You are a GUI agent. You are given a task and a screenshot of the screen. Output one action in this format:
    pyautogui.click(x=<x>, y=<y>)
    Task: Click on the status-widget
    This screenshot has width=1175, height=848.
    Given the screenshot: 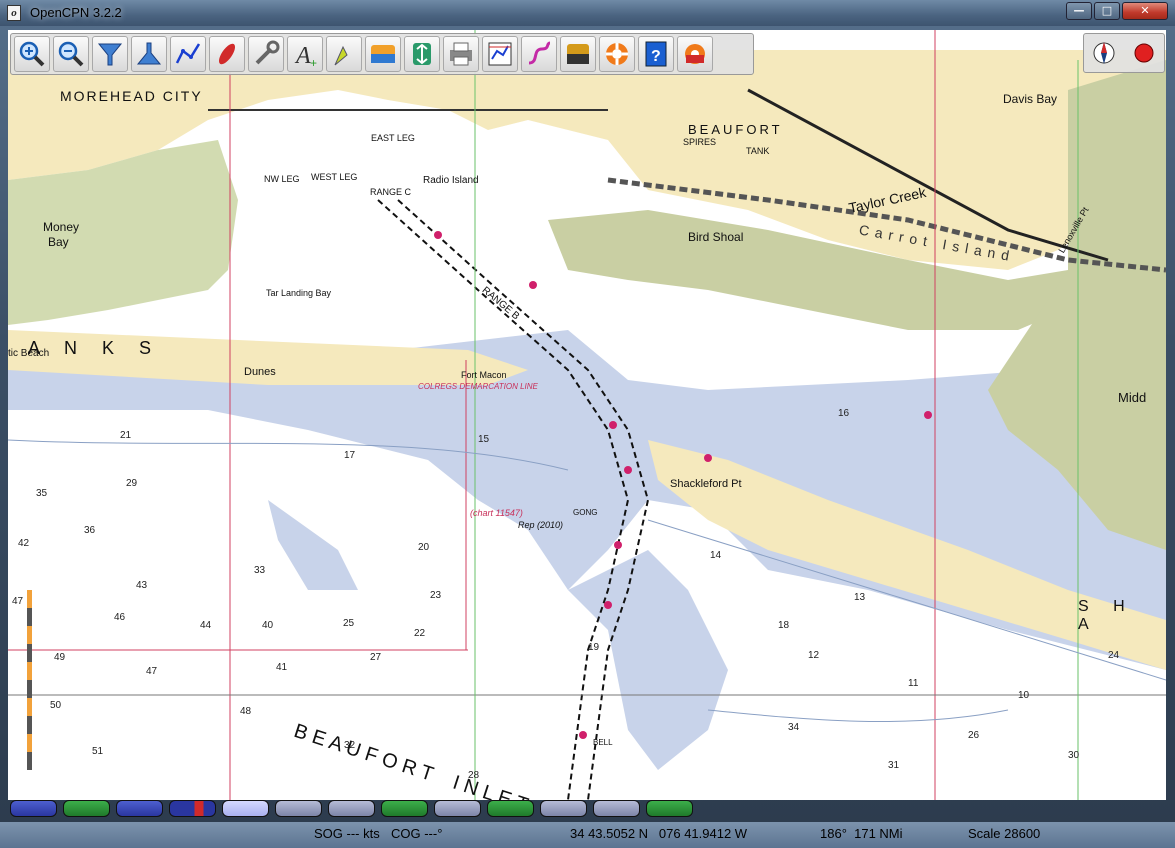 What is the action you would take?
    pyautogui.click(x=1124, y=53)
    